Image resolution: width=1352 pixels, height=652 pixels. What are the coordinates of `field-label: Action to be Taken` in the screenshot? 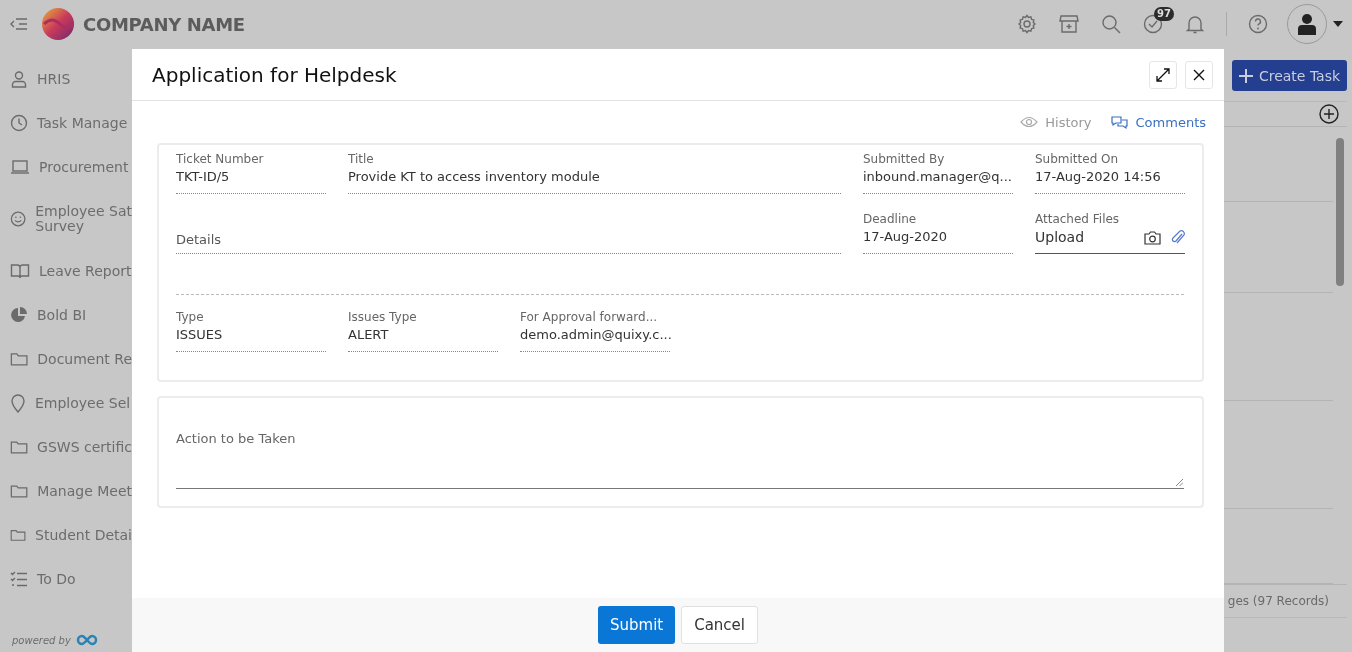 It's located at (236, 438).